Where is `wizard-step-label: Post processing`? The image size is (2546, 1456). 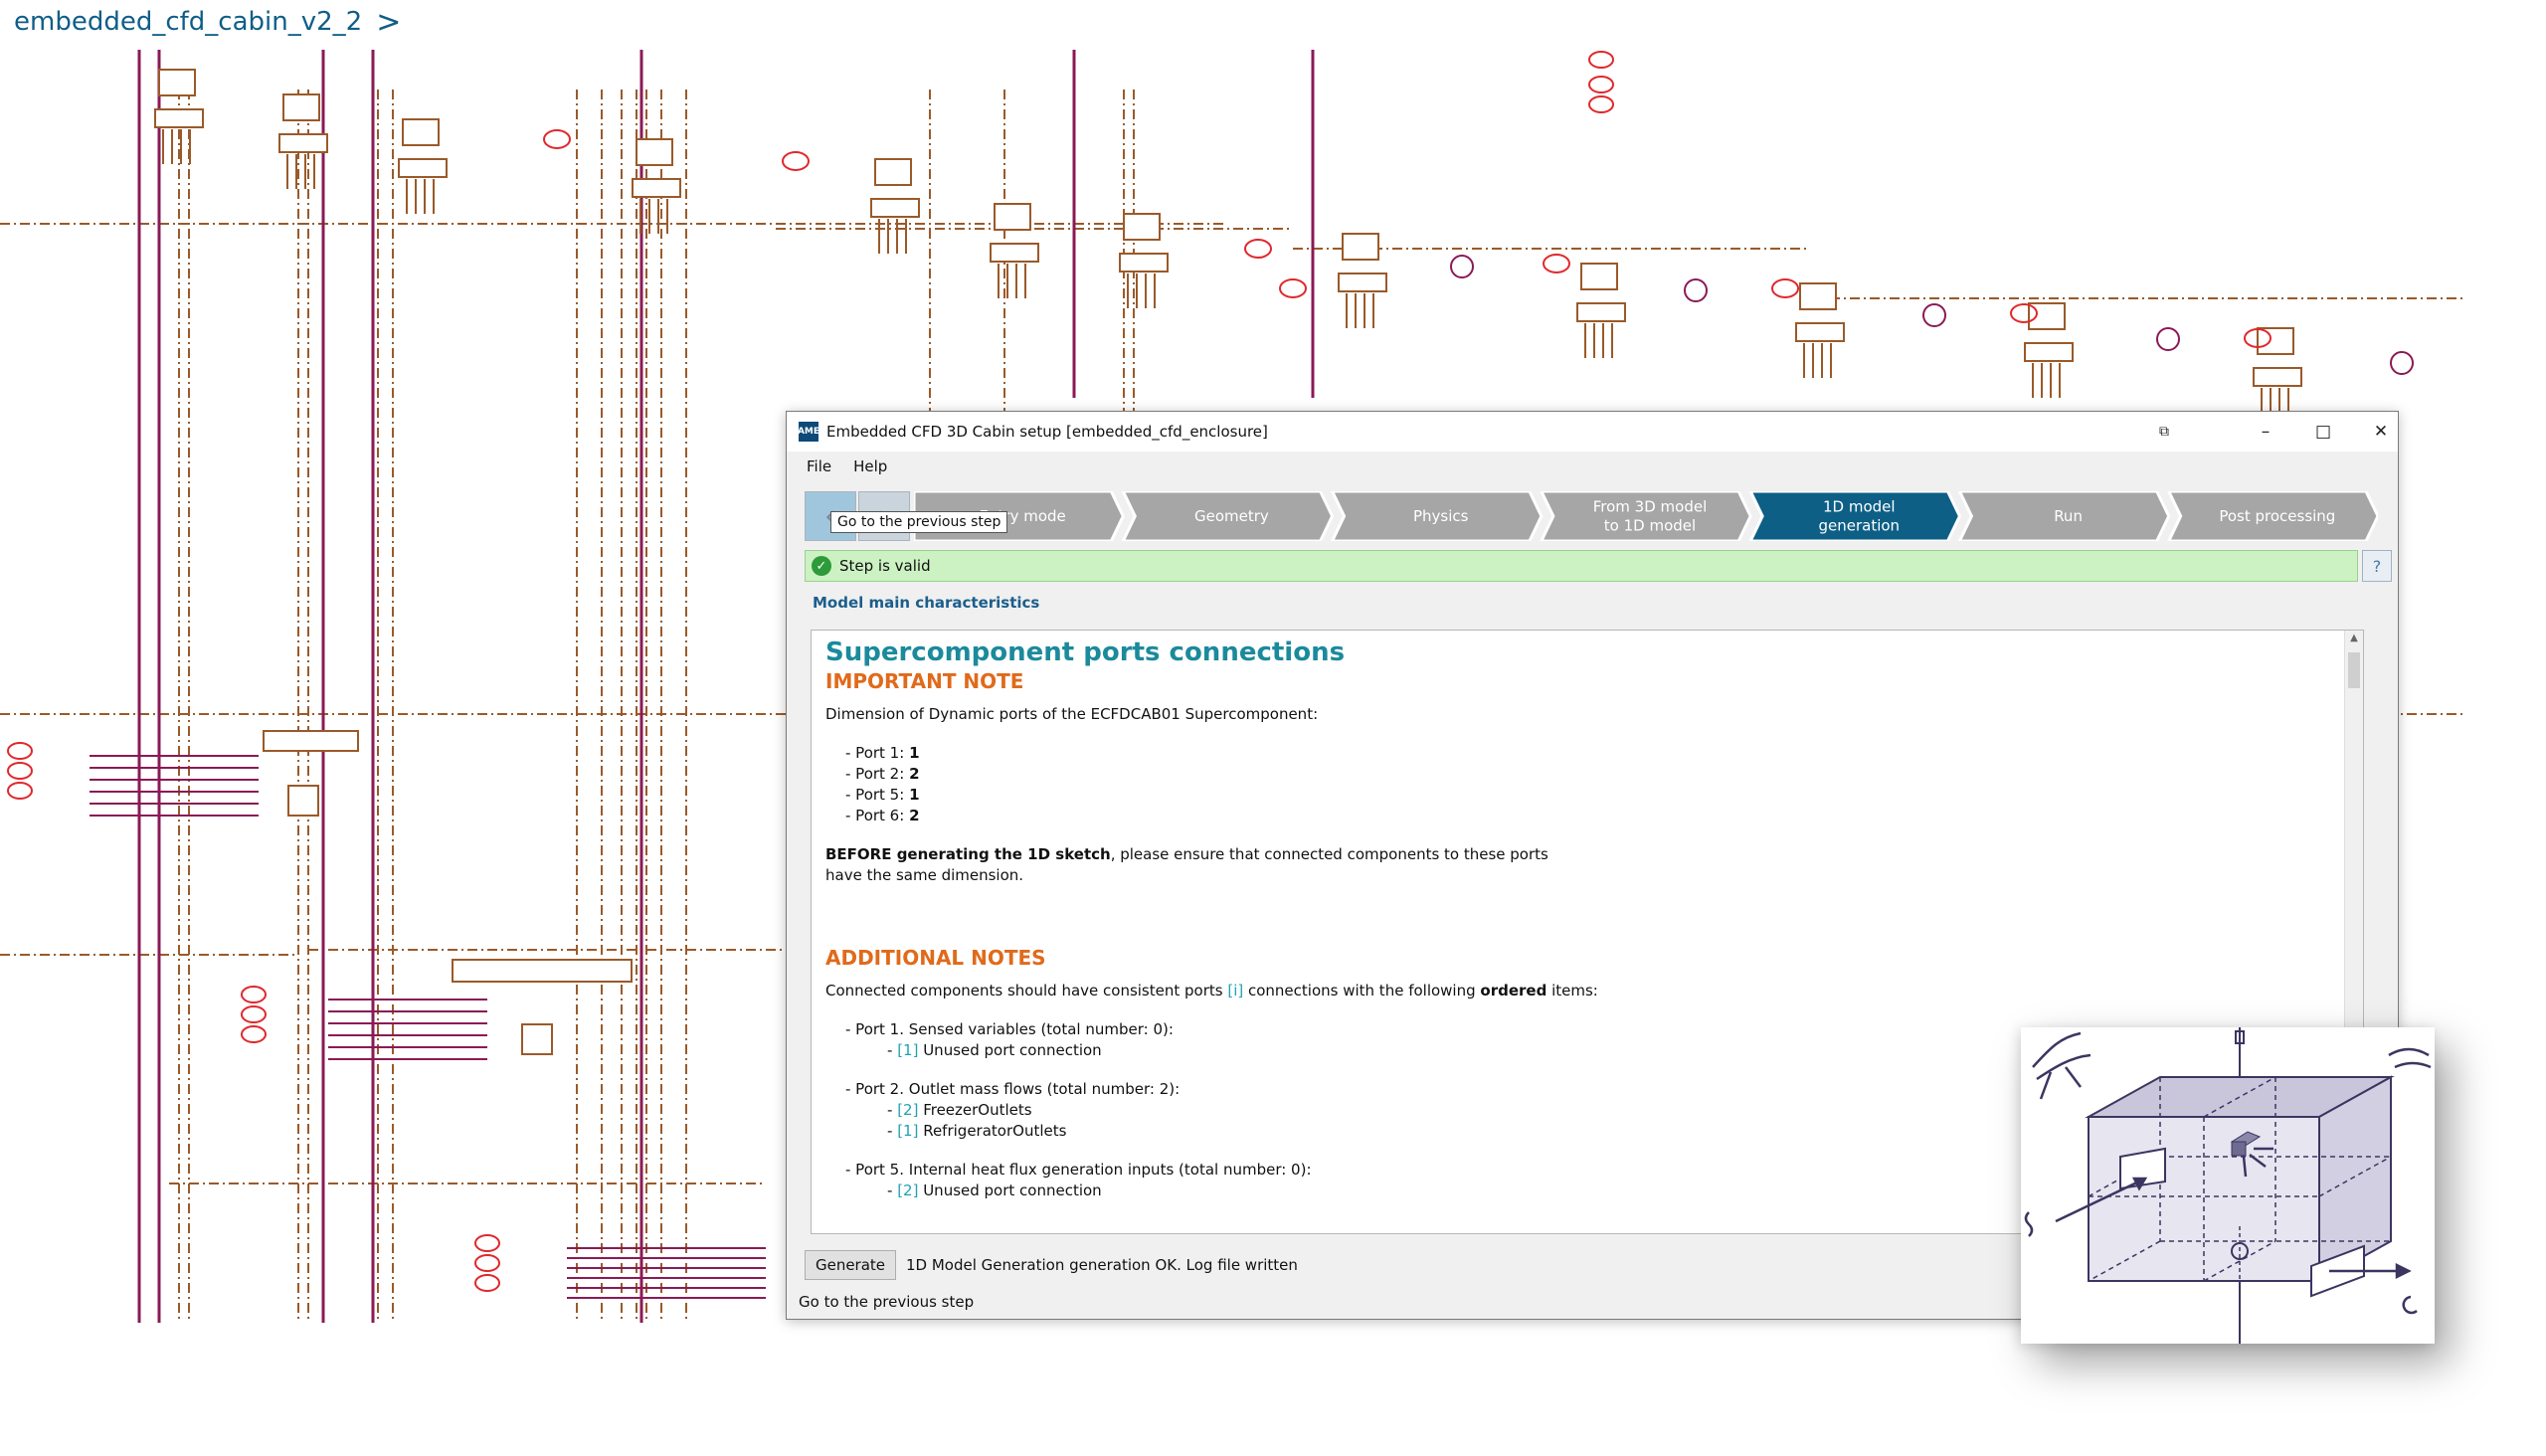 wizard-step-label: Post processing is located at coordinates (2277, 516).